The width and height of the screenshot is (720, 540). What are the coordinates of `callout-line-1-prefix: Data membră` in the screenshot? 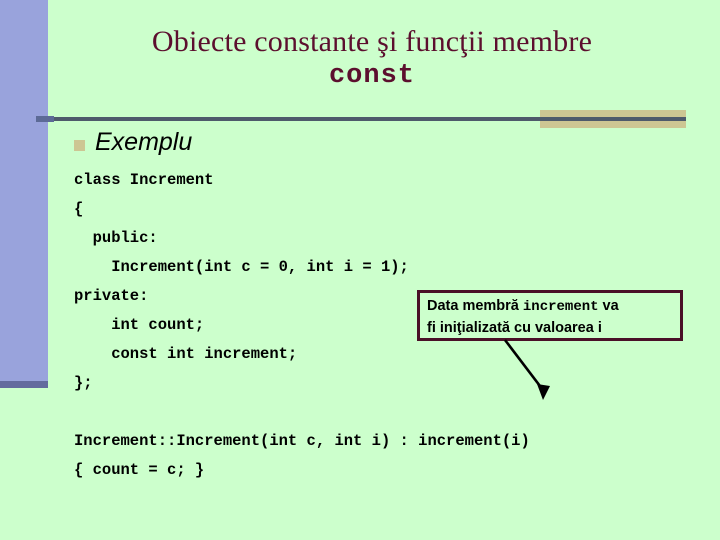 It's located at (475, 306).